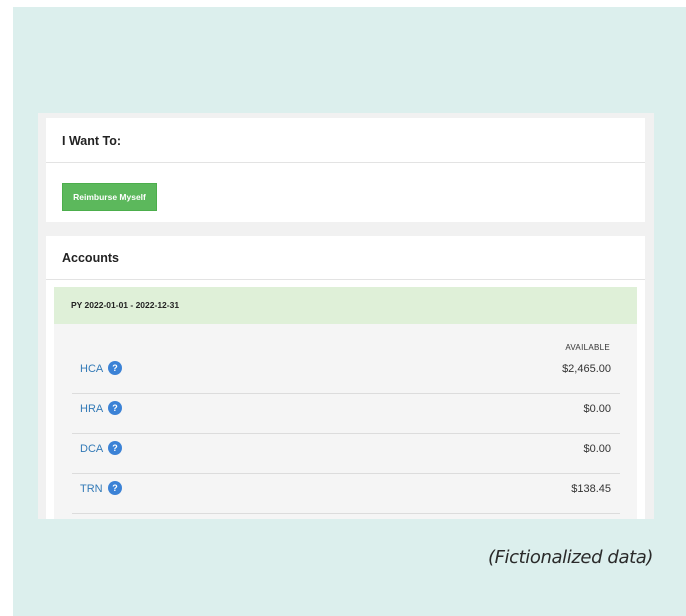  What do you see at coordinates (91, 489) in the screenshot?
I see `account-link-trn: TRN` at bounding box center [91, 489].